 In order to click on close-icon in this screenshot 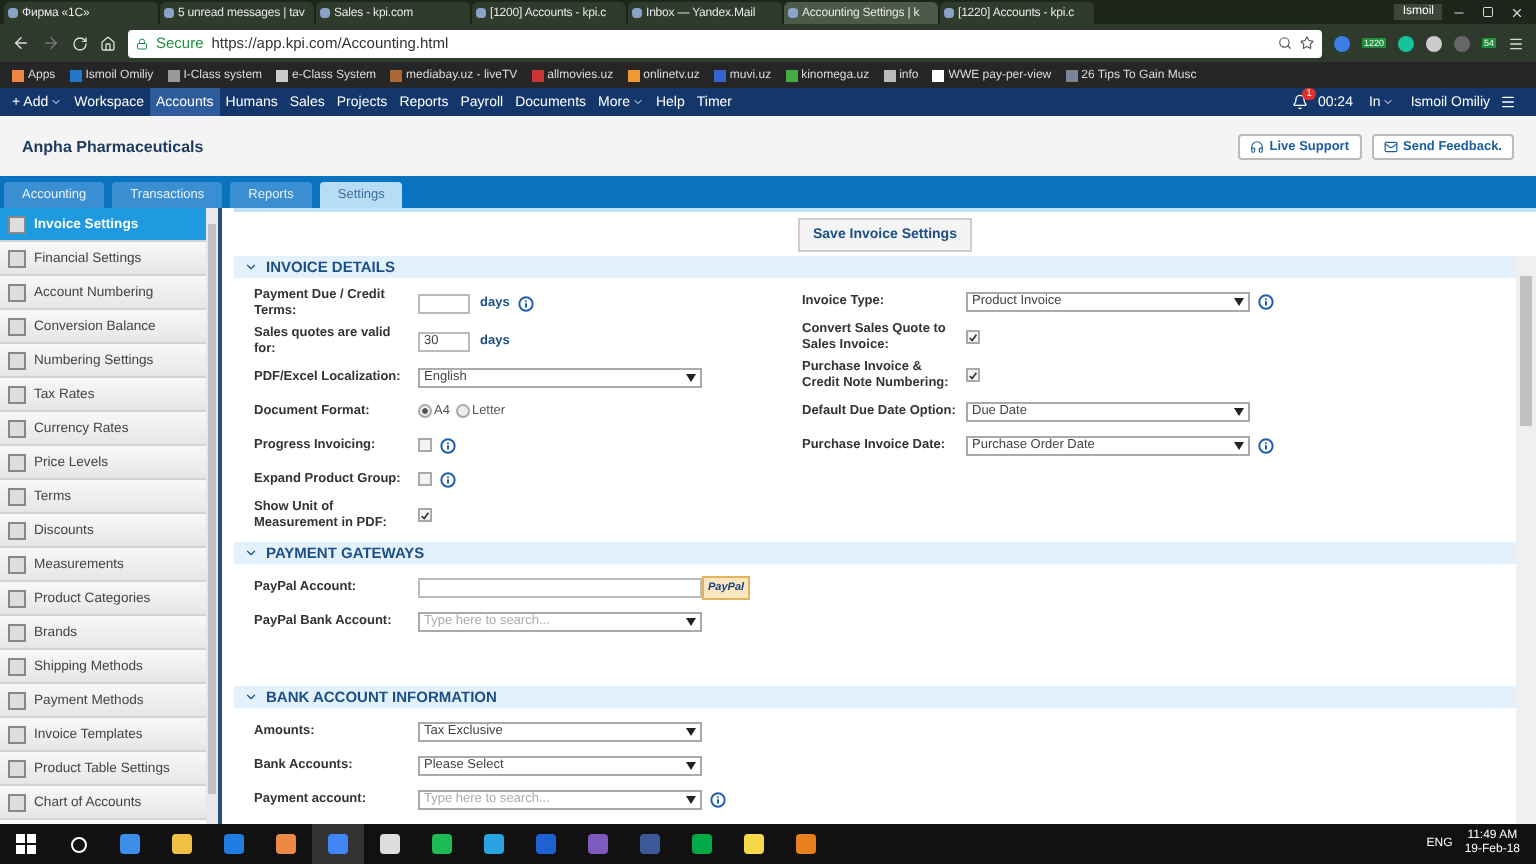, I will do `click(1517, 12)`.